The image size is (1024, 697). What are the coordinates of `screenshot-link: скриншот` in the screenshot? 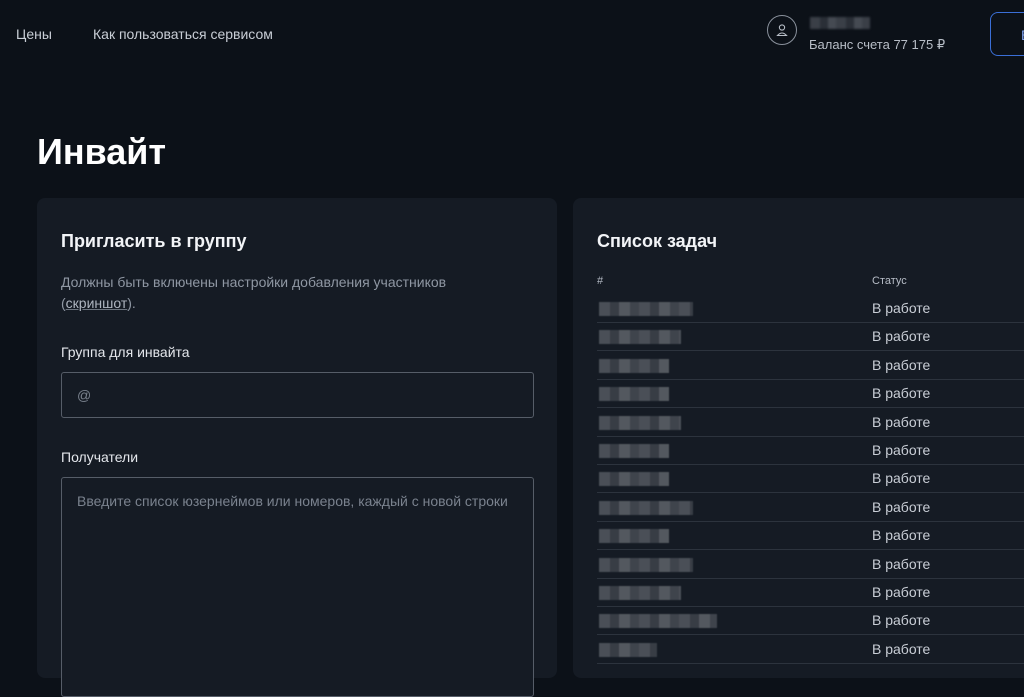 It's located at (97, 303).